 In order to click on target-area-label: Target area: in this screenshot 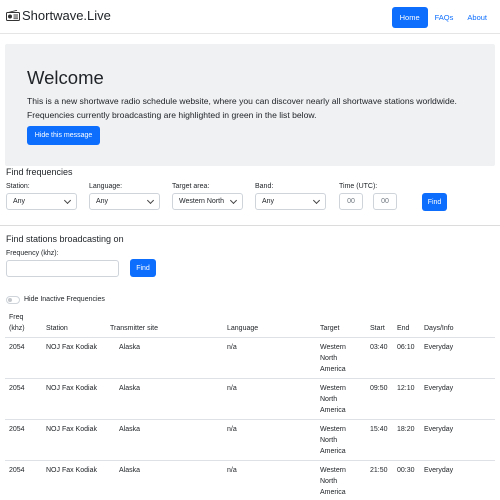, I will do `click(191, 186)`.